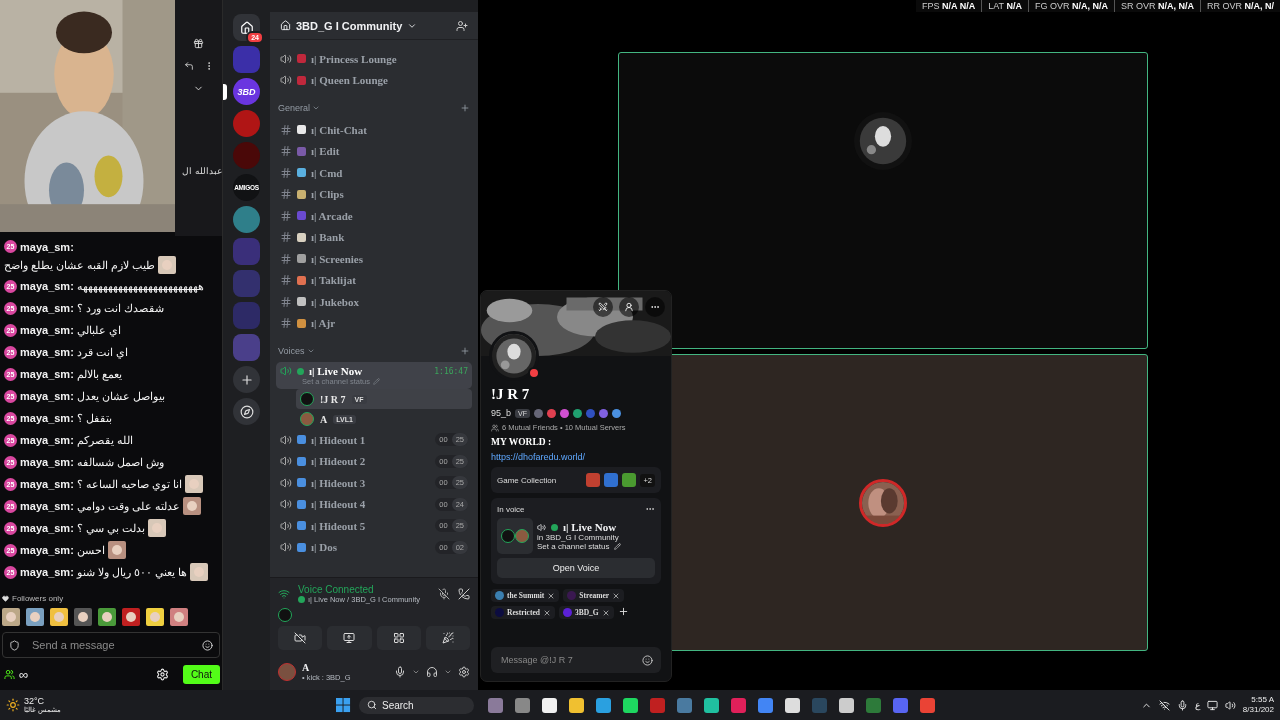  I want to click on channel-name: ı| Hideout 2, so click(338, 461).